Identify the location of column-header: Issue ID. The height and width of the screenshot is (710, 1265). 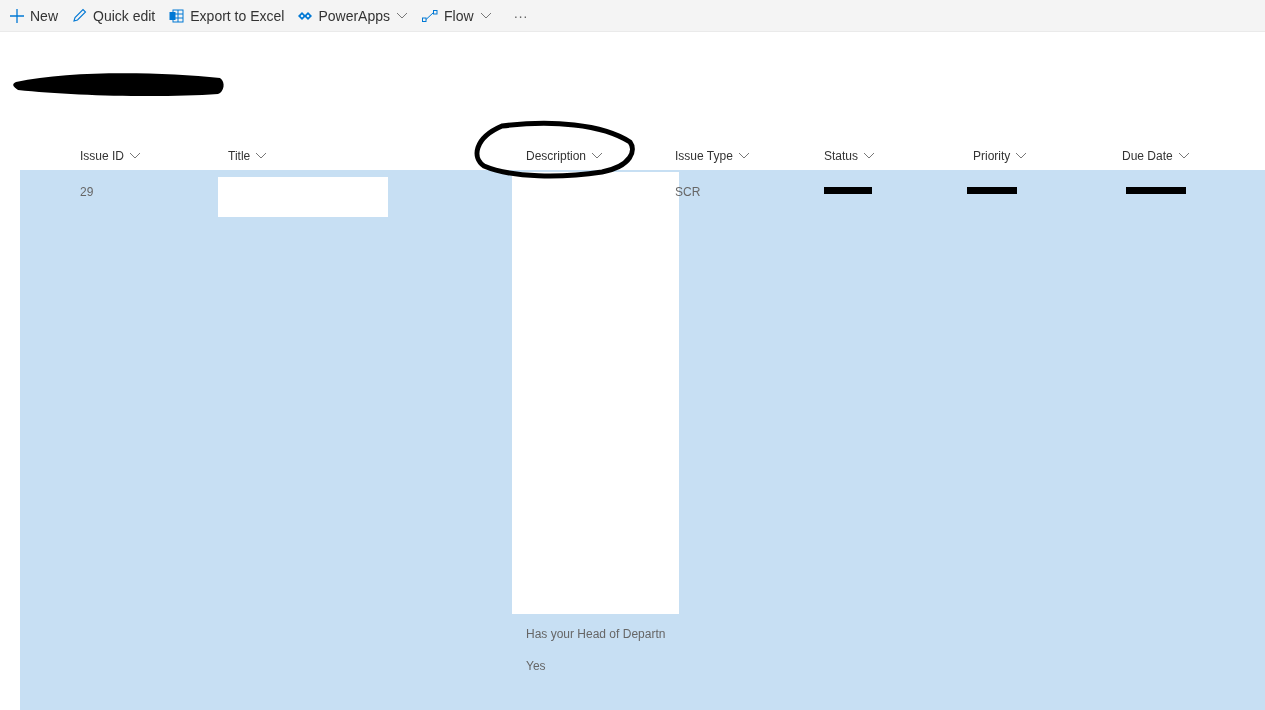
(154, 156).